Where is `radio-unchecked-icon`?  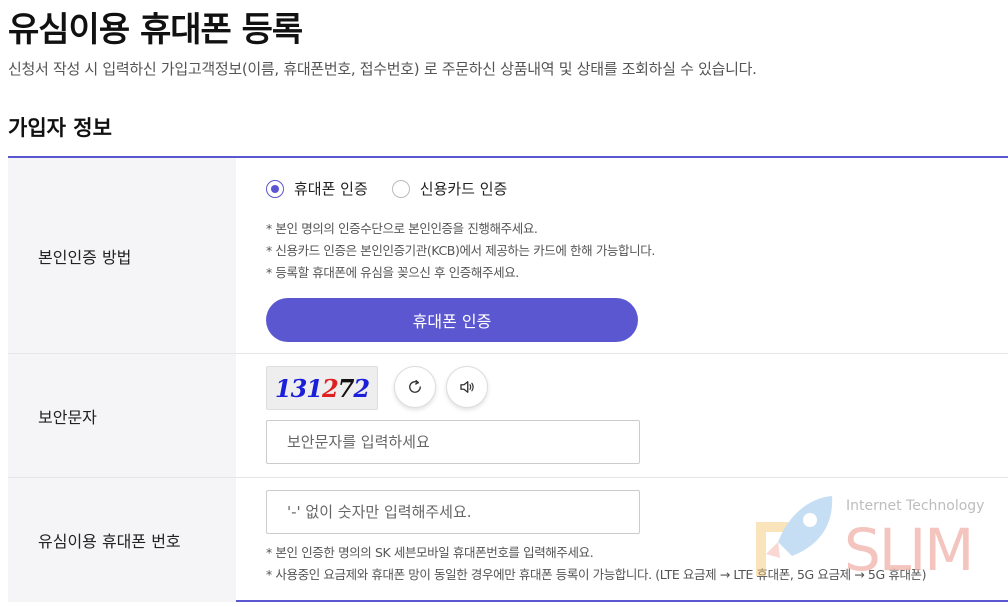 radio-unchecked-icon is located at coordinates (400, 188).